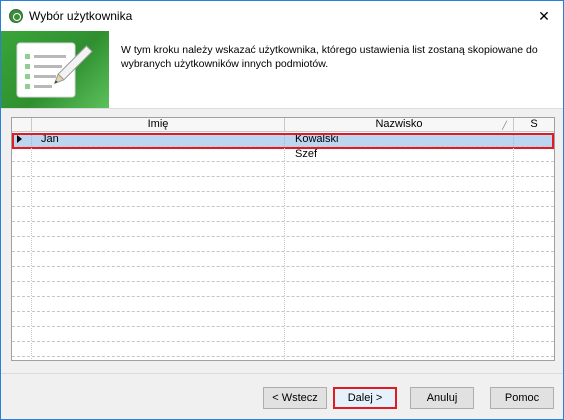 Image resolution: width=564 pixels, height=420 pixels. I want to click on column-header-nazwisko: Nazwisko ╱, so click(399, 125).